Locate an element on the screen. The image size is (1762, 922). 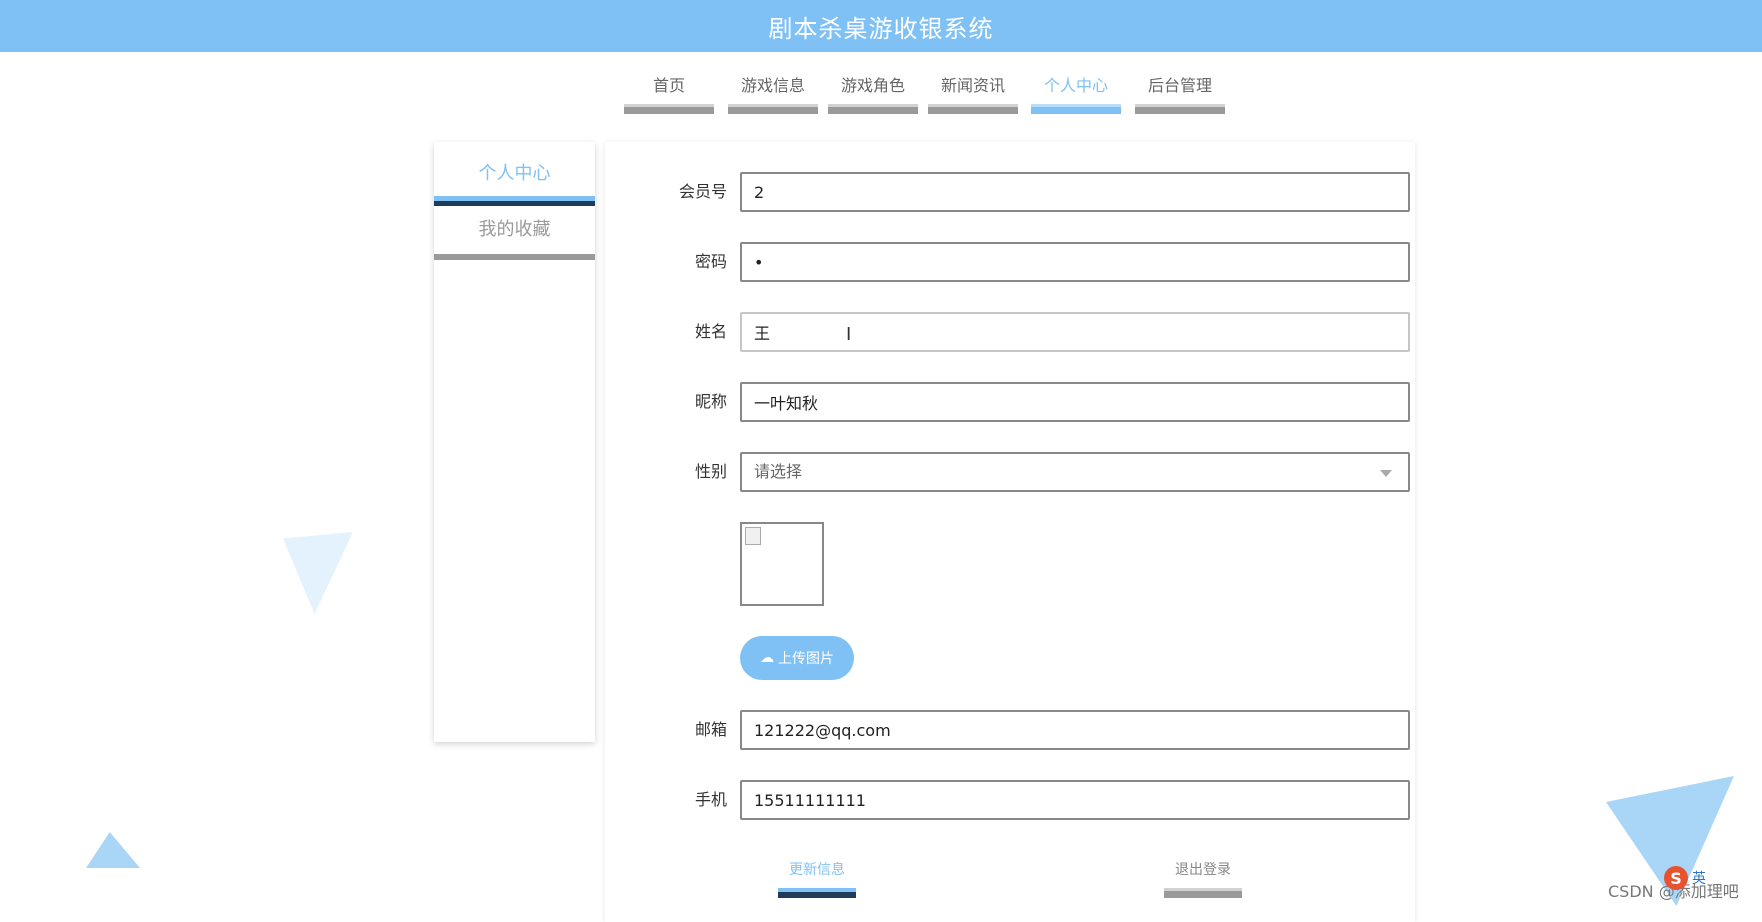
nav-home: 首页 is located at coordinates (669, 92).